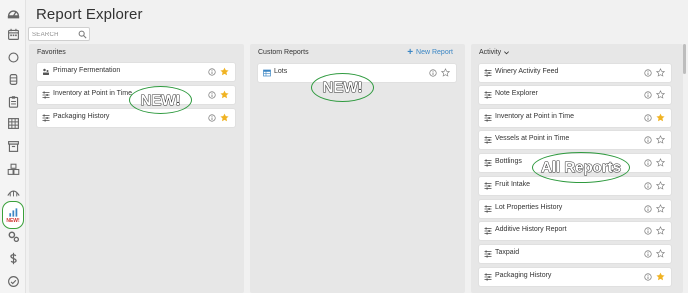 The width and height of the screenshot is (688, 293). I want to click on scrollbar-thumb, so click(684, 59).